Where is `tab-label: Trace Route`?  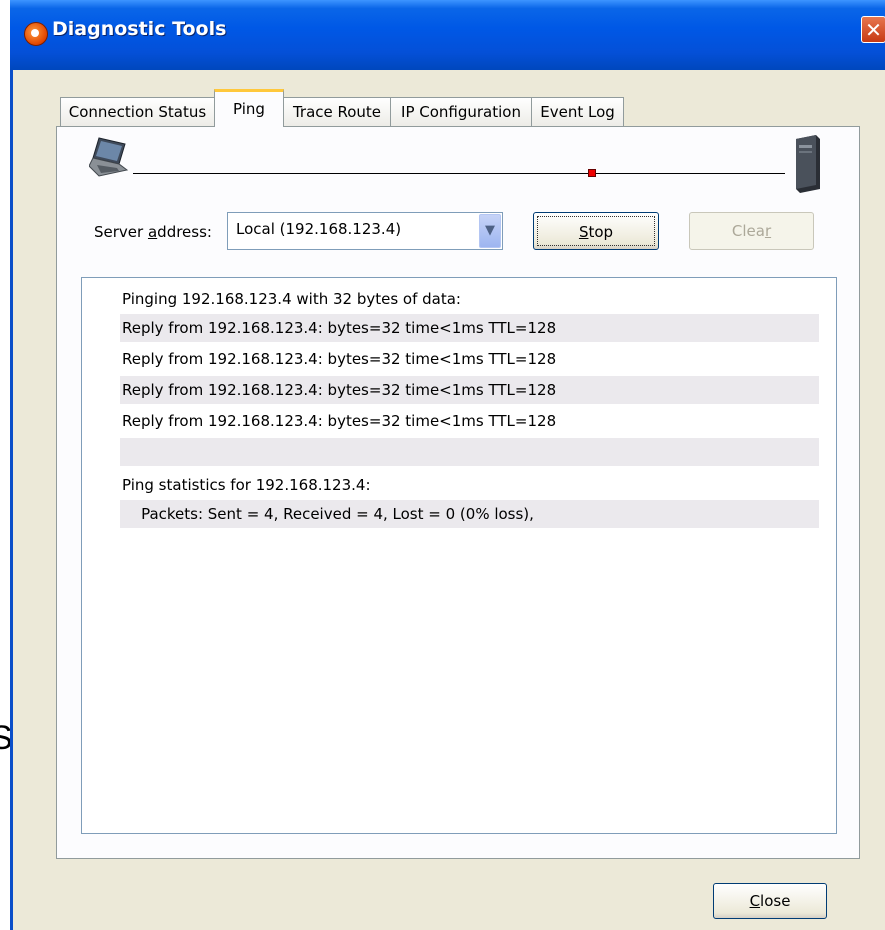
tab-label: Trace Route is located at coordinates (337, 112).